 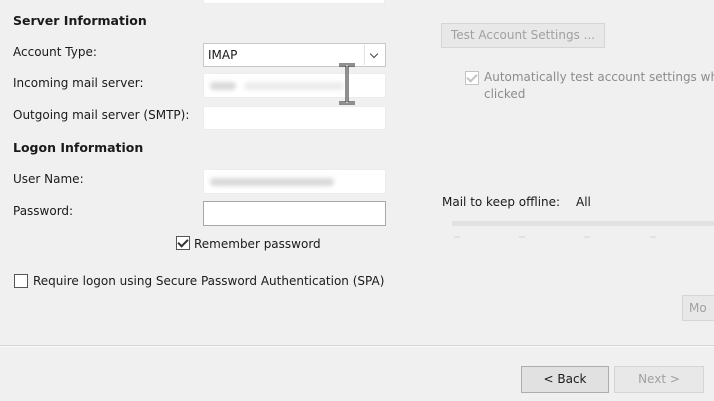 What do you see at coordinates (48, 179) in the screenshot?
I see `user-name-label: User Name:` at bounding box center [48, 179].